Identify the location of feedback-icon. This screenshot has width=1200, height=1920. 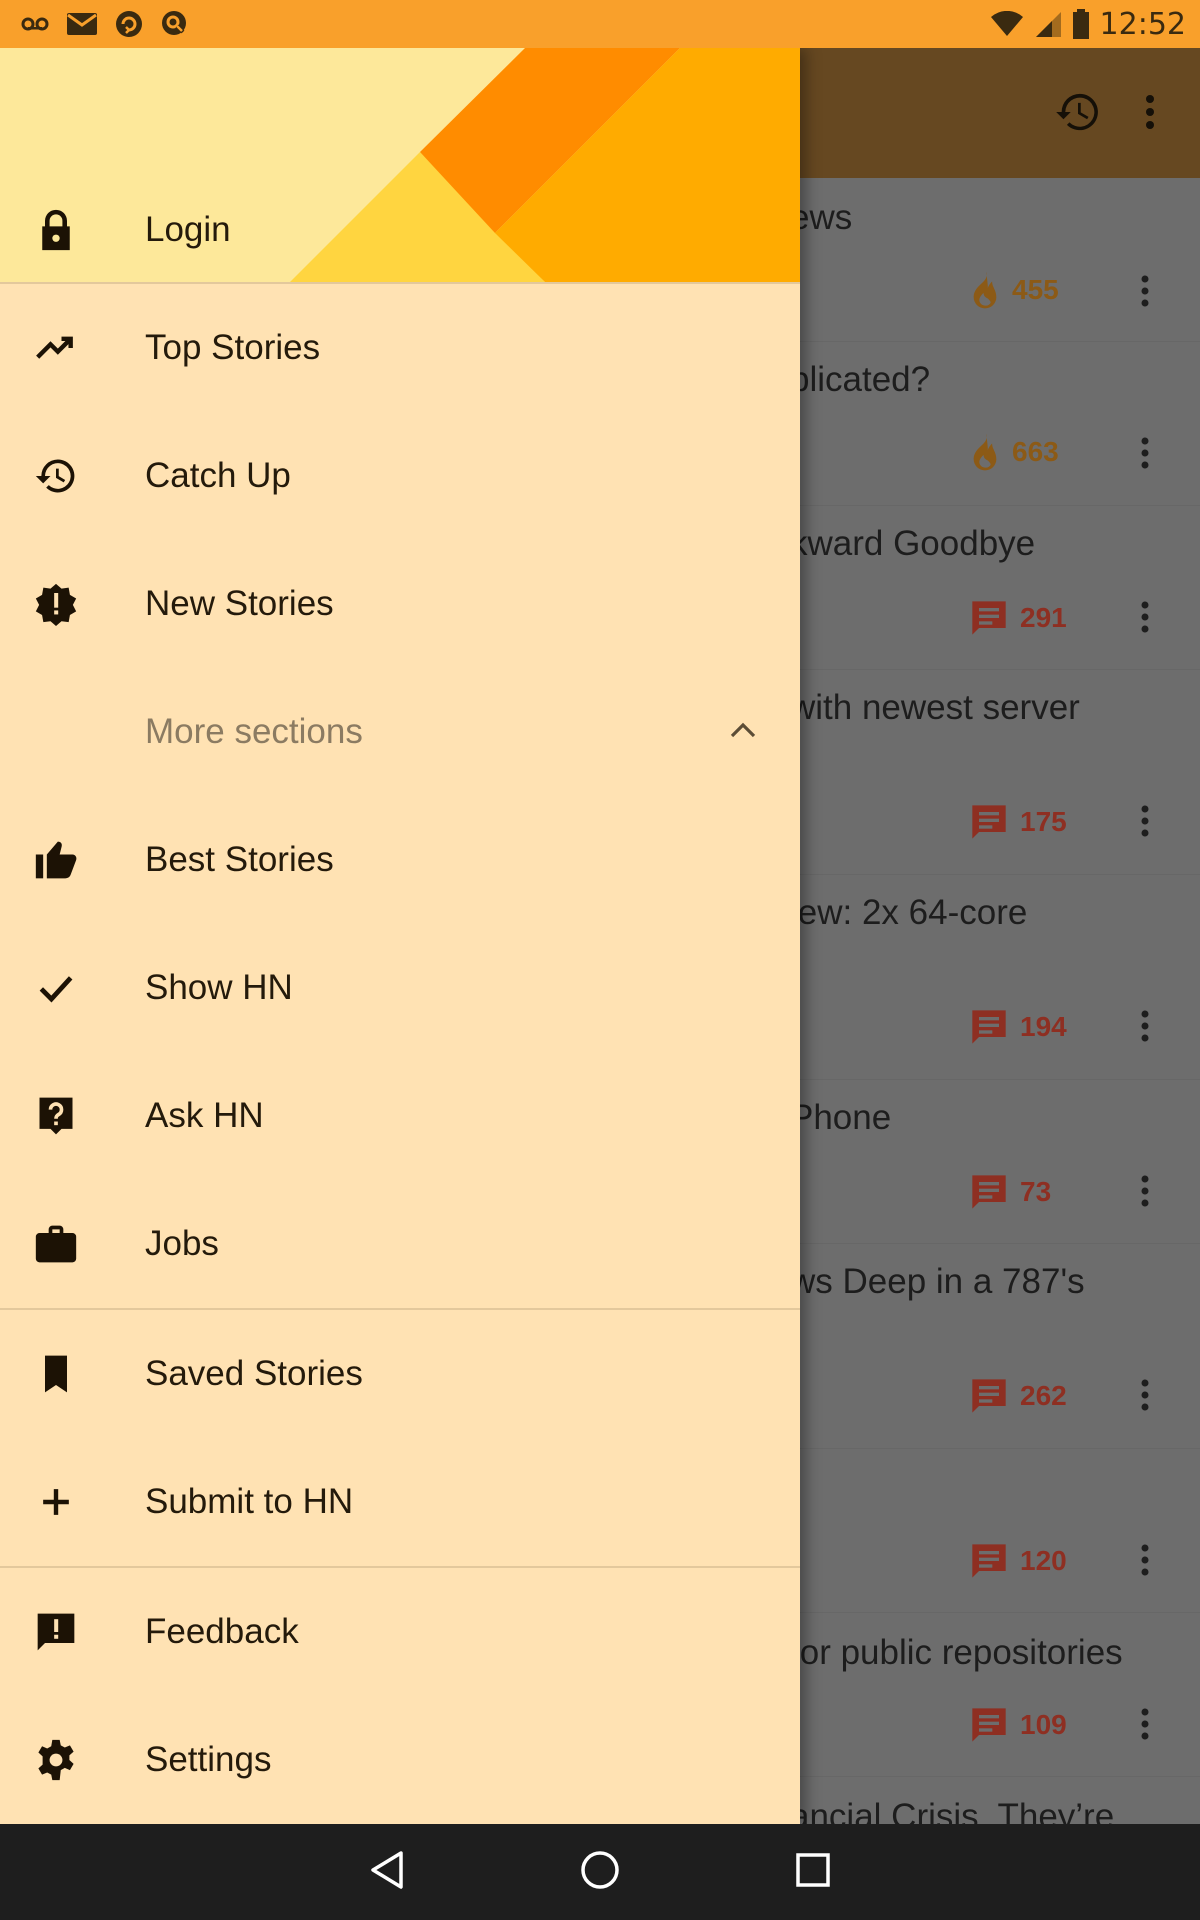
(56, 1632).